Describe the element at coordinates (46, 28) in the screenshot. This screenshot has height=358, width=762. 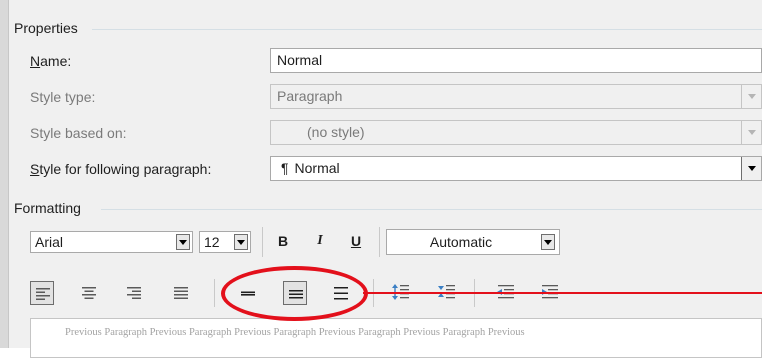
I see `properties-group-label: Properties` at that location.